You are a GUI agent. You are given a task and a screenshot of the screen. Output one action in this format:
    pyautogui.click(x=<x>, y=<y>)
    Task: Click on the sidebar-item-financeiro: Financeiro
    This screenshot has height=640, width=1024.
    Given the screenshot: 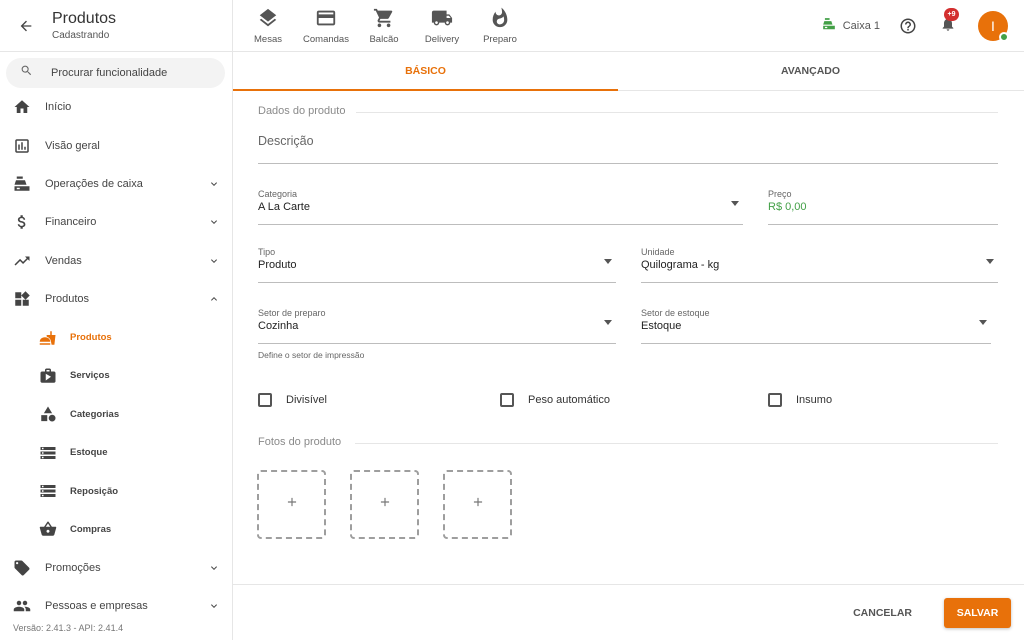 What is the action you would take?
    pyautogui.click(x=116, y=222)
    